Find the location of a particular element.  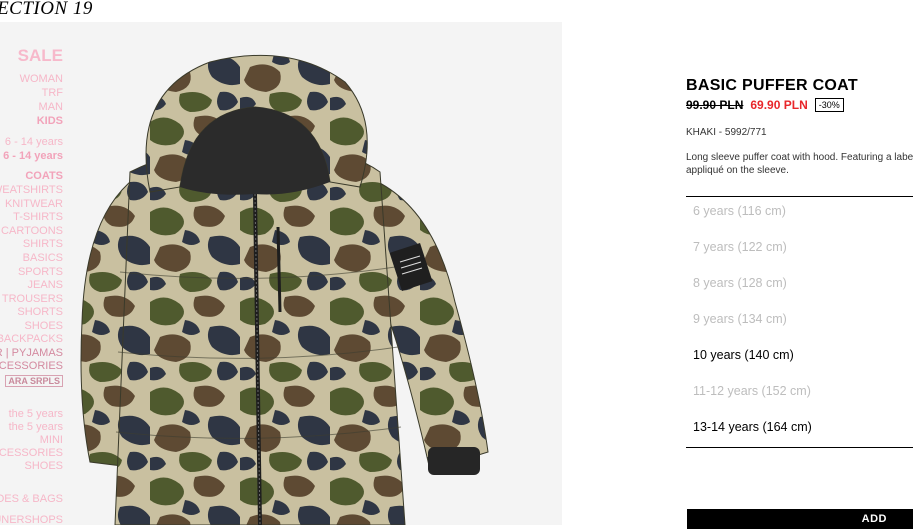

size-option: 7 years (122 cm) is located at coordinates (740, 247).